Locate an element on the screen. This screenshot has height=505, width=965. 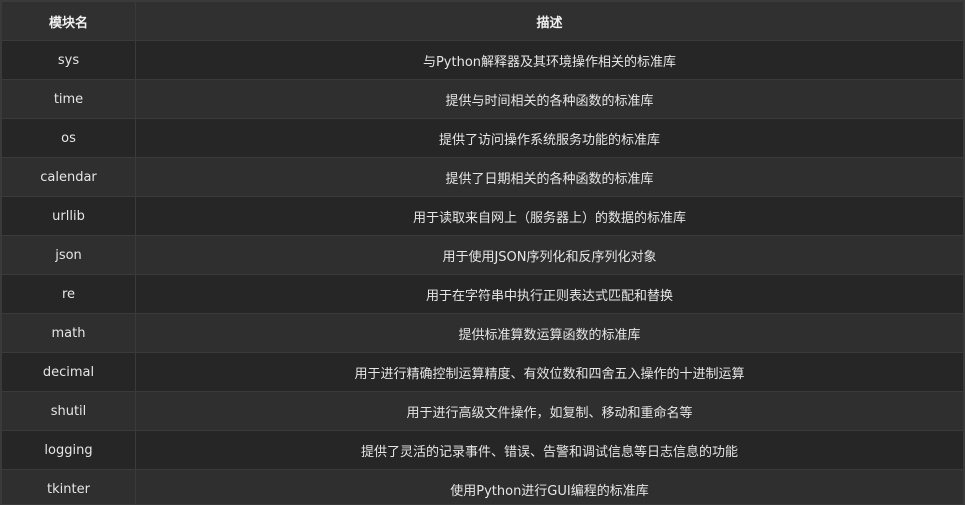
module-name-cell: math is located at coordinates (68, 333).